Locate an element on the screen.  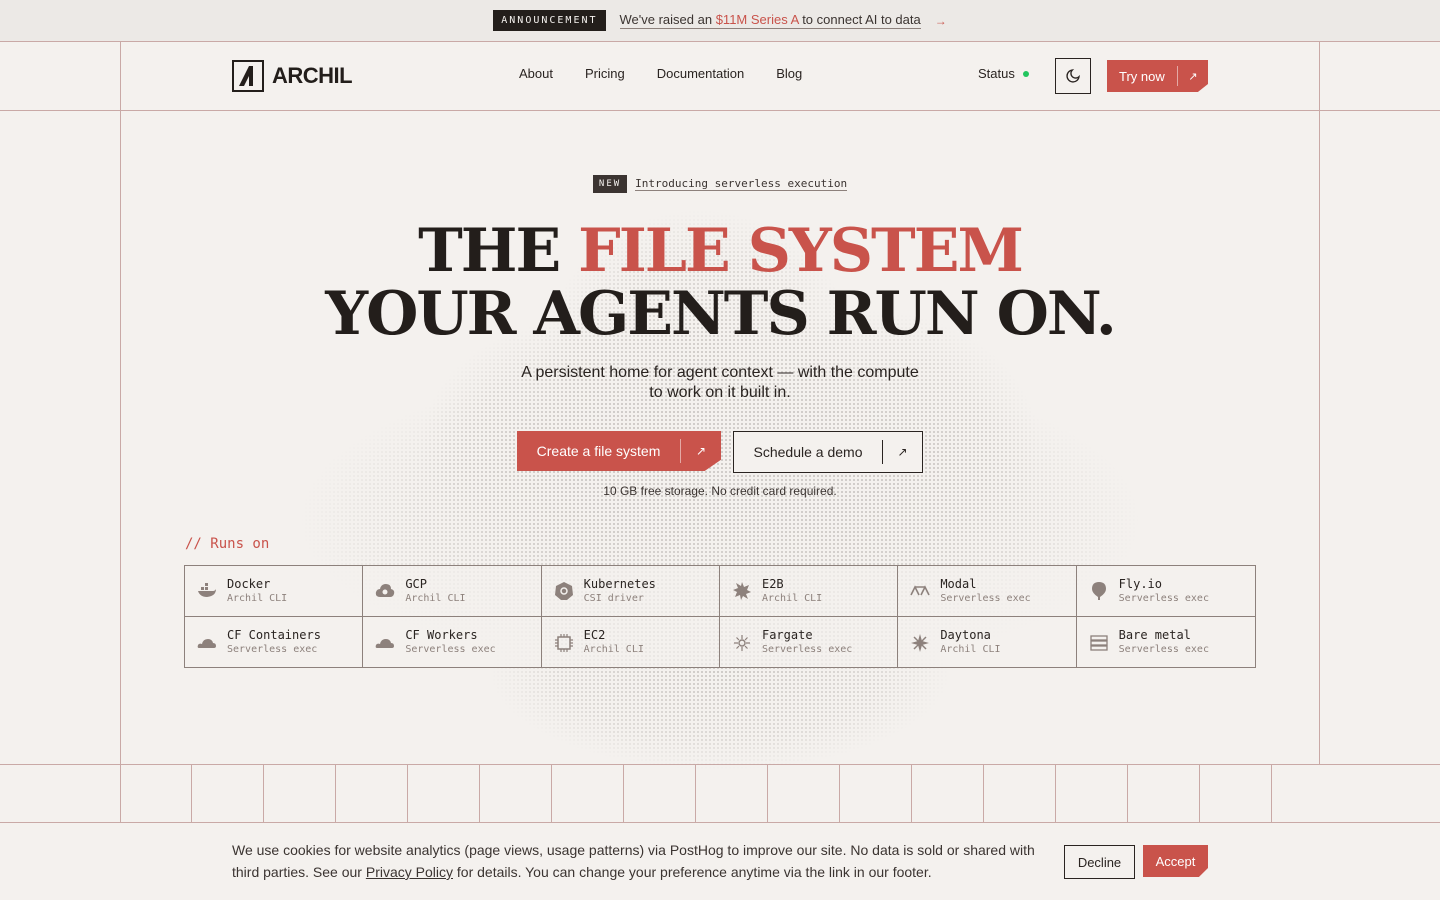
new-feature-link: Introducing serverless execution is located at coordinates (741, 184).